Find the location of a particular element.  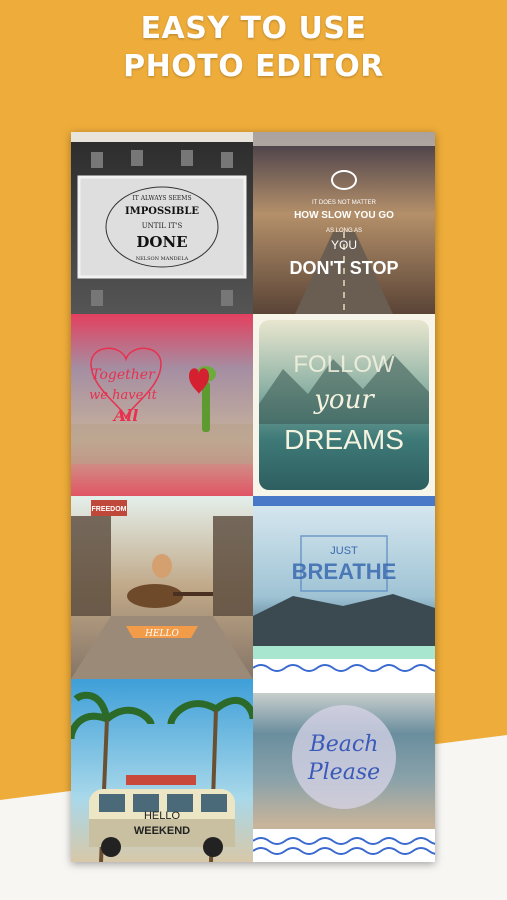

tile-1-line-4: DONE is located at coordinates (161, 242).